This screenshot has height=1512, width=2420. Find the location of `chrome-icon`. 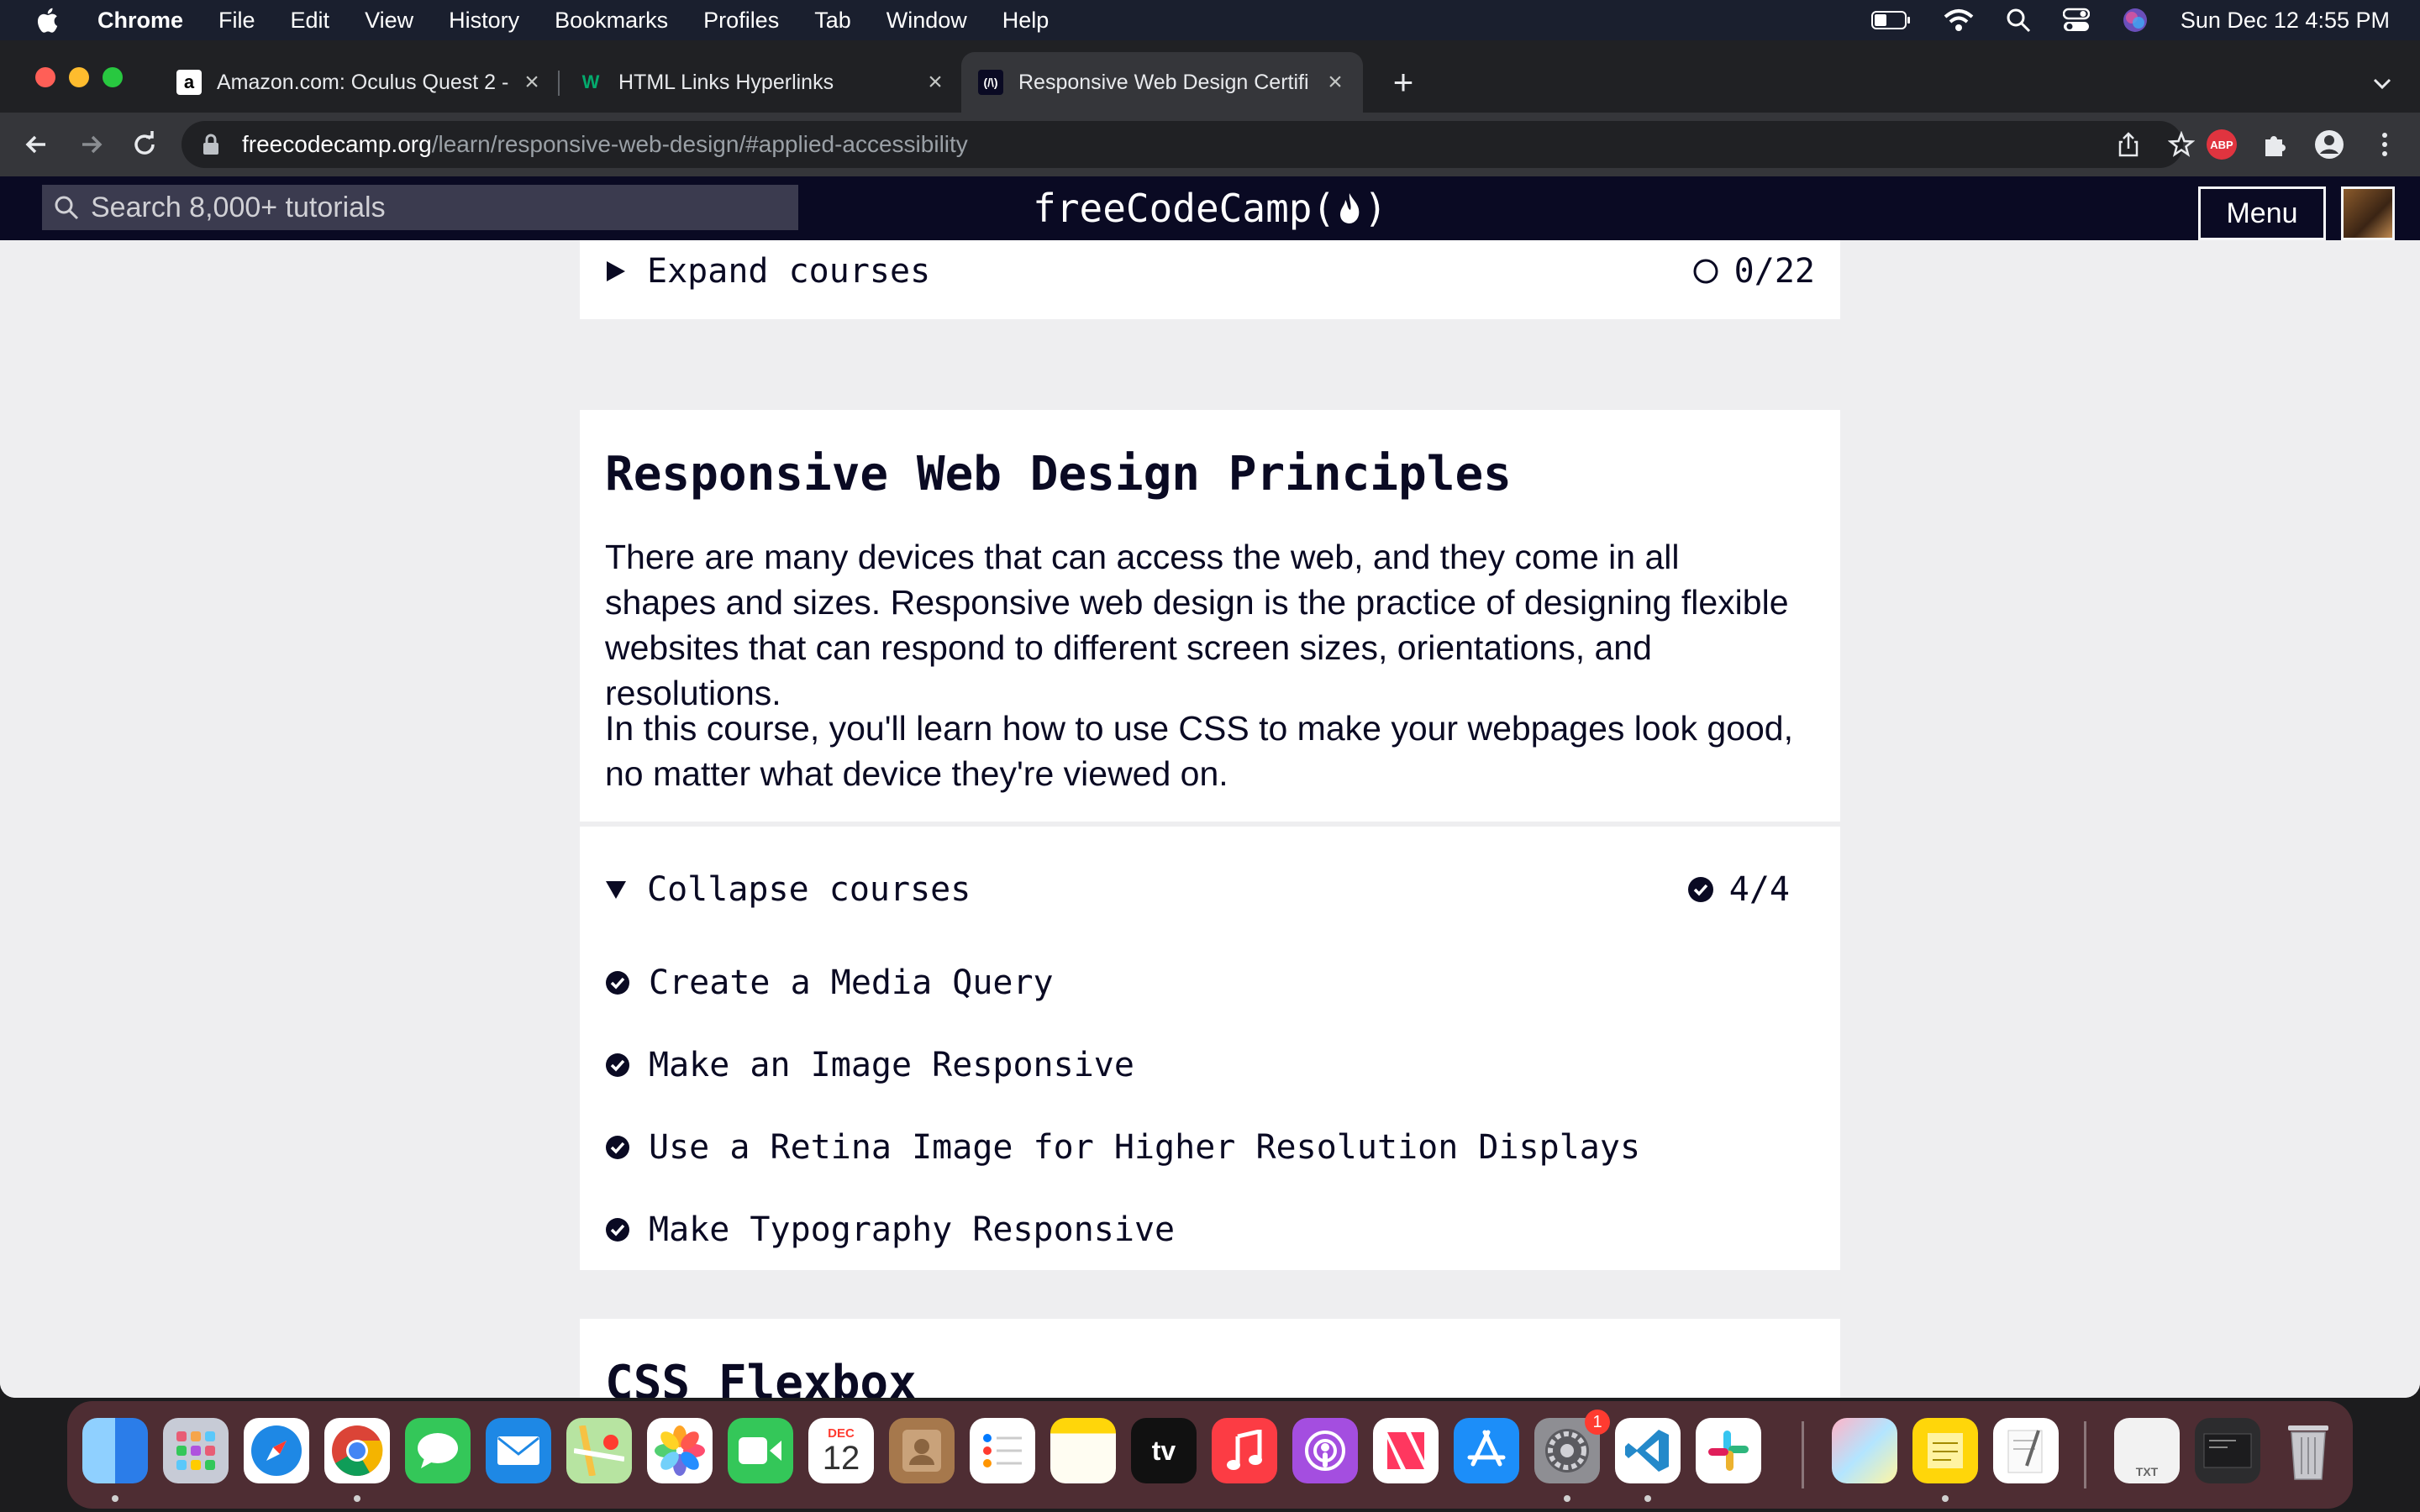

chrome-icon is located at coordinates (357, 1450).